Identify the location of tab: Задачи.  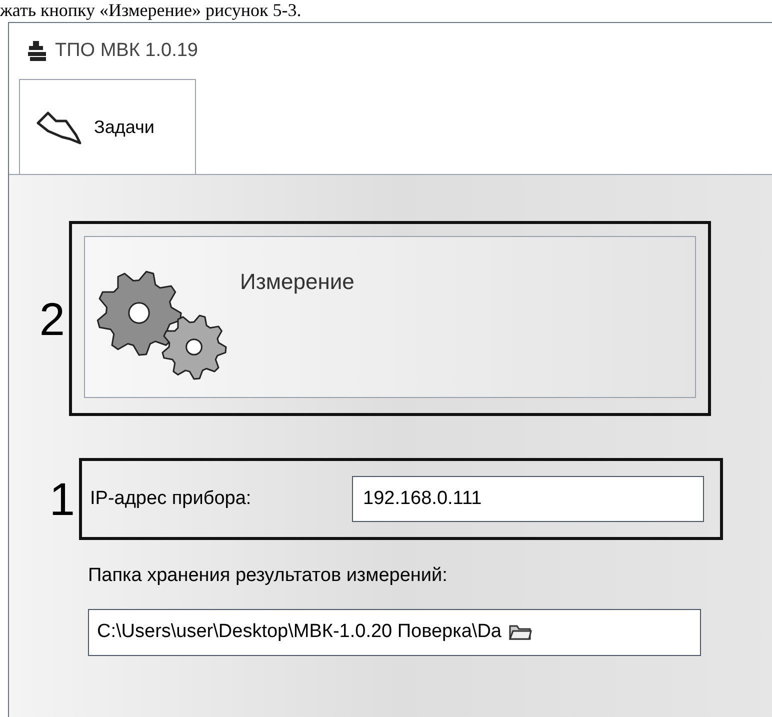
(107, 126).